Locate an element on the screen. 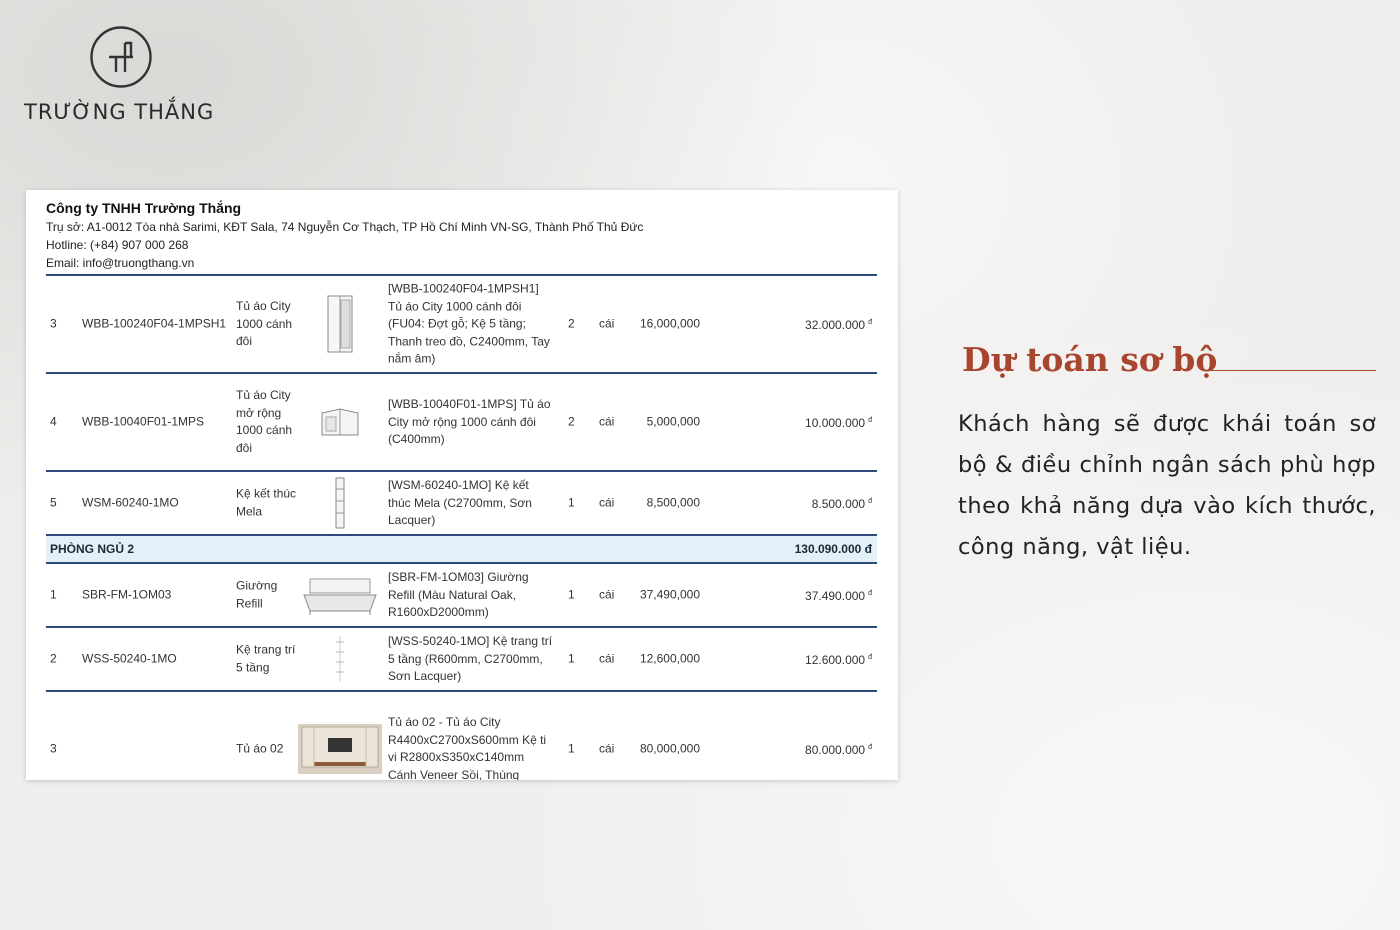  product-name: Kệ trang trí 5 tầng is located at coordinates (266, 658).